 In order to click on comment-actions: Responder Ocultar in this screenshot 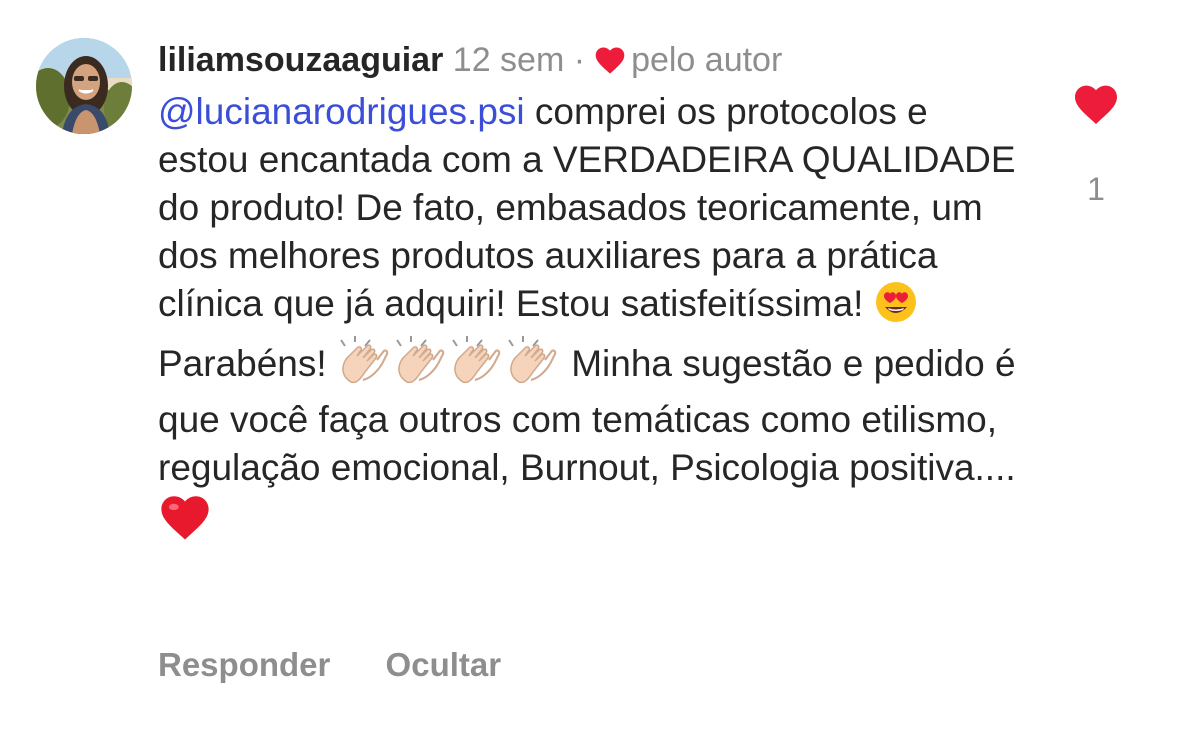, I will do `click(352, 665)`.